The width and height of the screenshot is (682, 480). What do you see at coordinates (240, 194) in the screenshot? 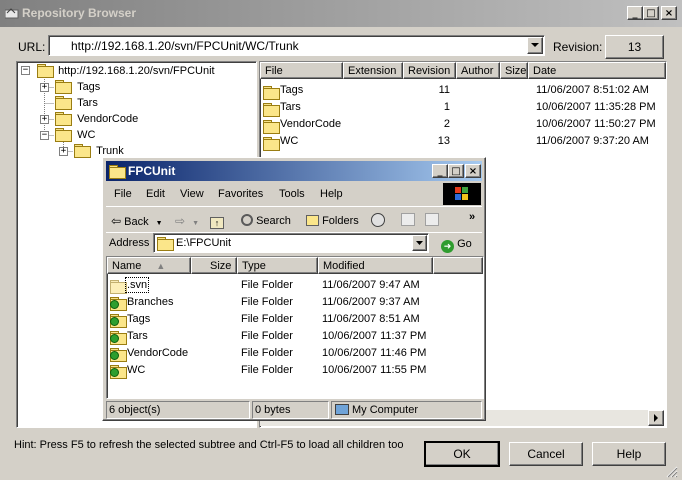
I see `menu-favorites: Favorites` at bounding box center [240, 194].